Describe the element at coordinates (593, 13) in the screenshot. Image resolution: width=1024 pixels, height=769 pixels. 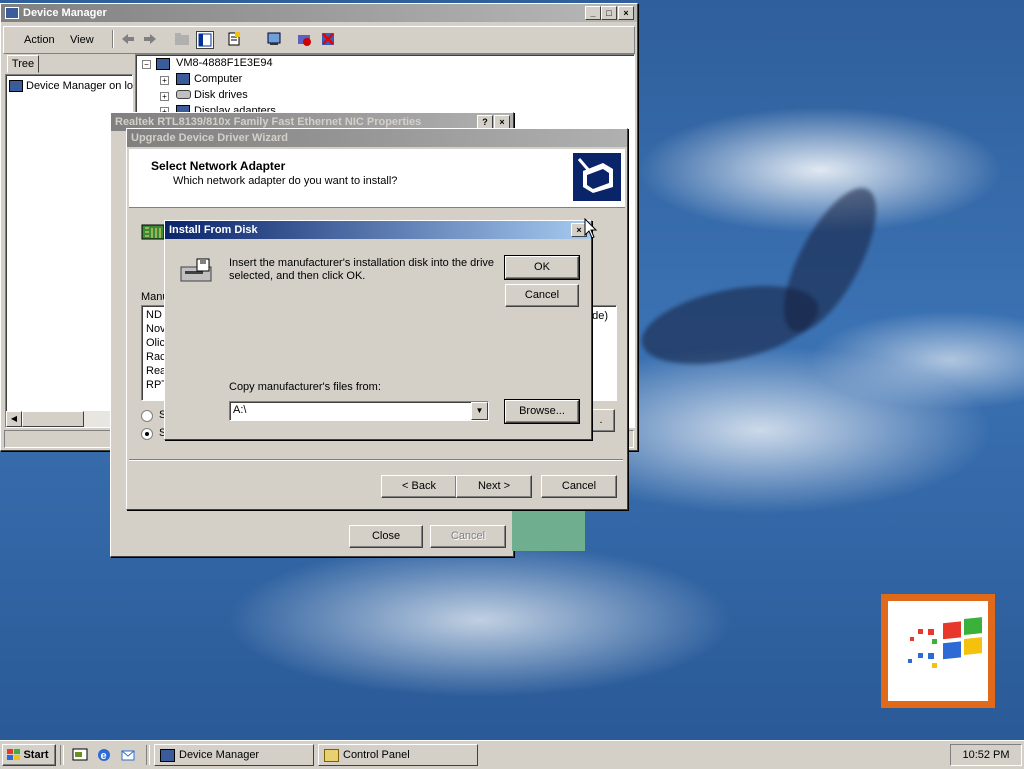
I see `minimize-button: _` at that location.